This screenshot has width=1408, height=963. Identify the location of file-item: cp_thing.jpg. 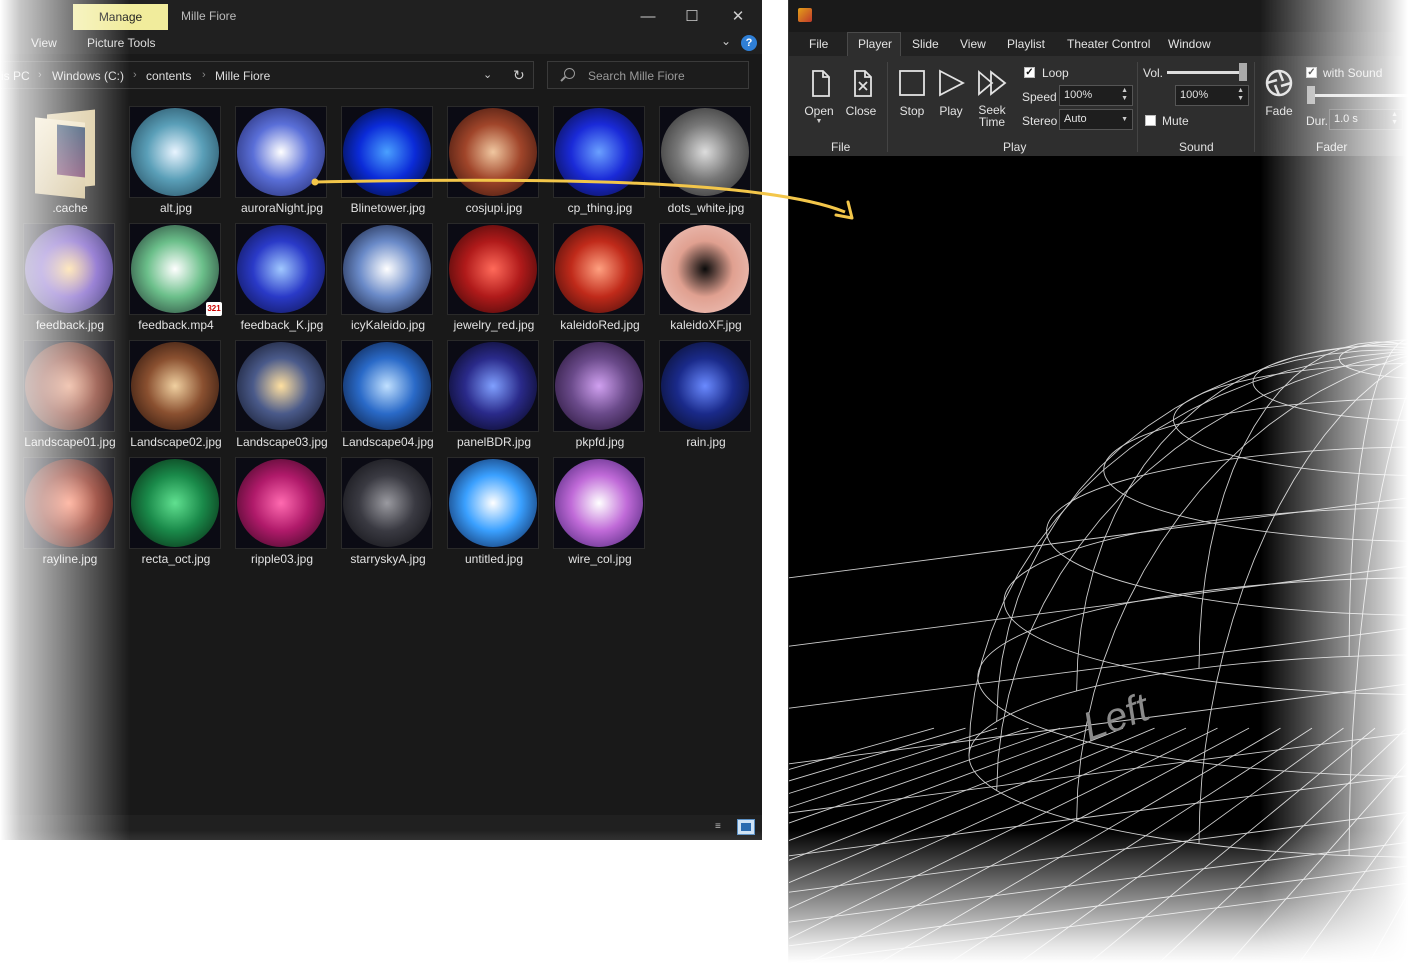
(600, 162).